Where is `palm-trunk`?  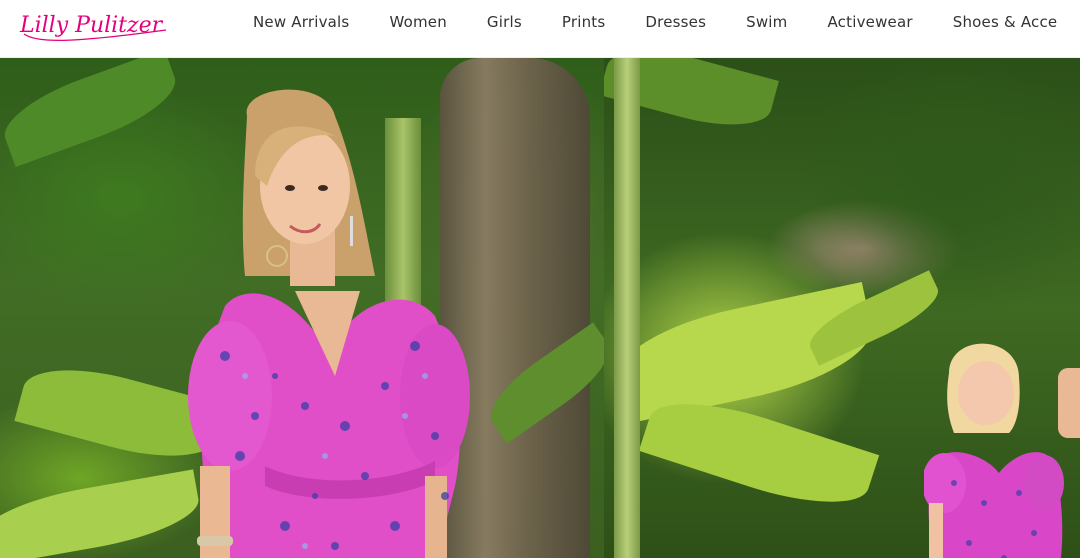 palm-trunk is located at coordinates (627, 308).